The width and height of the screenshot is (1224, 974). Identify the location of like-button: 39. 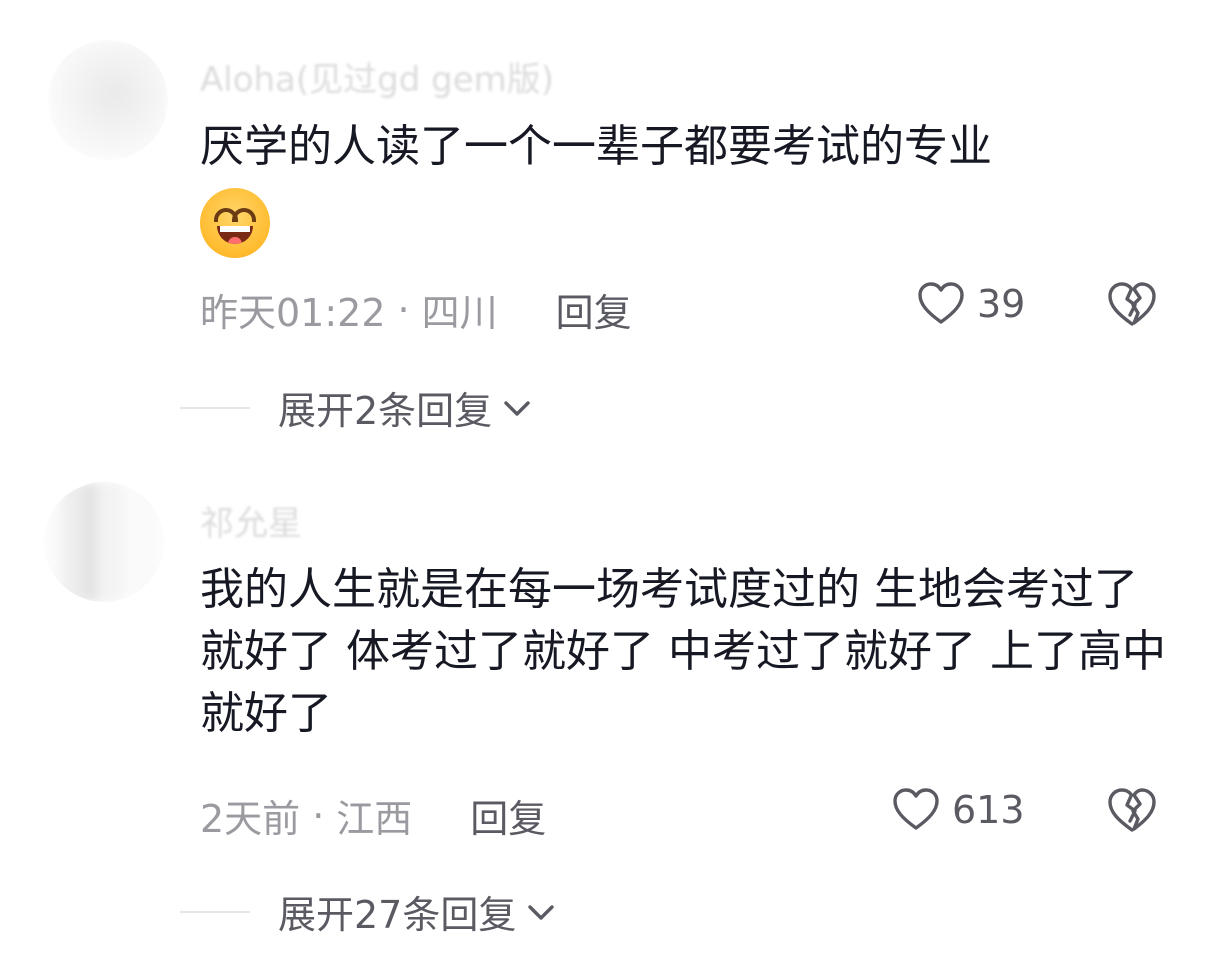
(970, 304).